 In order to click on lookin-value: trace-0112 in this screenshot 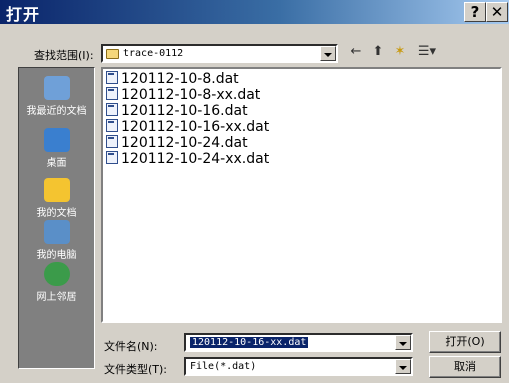, I will do `click(153, 53)`.